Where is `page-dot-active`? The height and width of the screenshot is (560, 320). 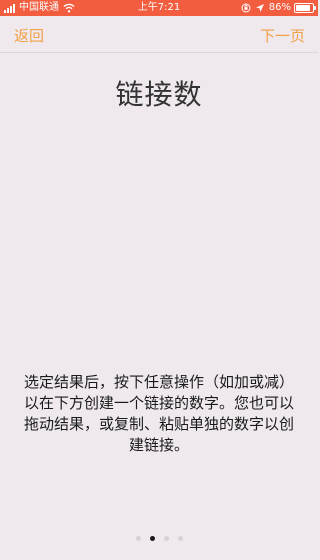
page-dot-active is located at coordinates (152, 538).